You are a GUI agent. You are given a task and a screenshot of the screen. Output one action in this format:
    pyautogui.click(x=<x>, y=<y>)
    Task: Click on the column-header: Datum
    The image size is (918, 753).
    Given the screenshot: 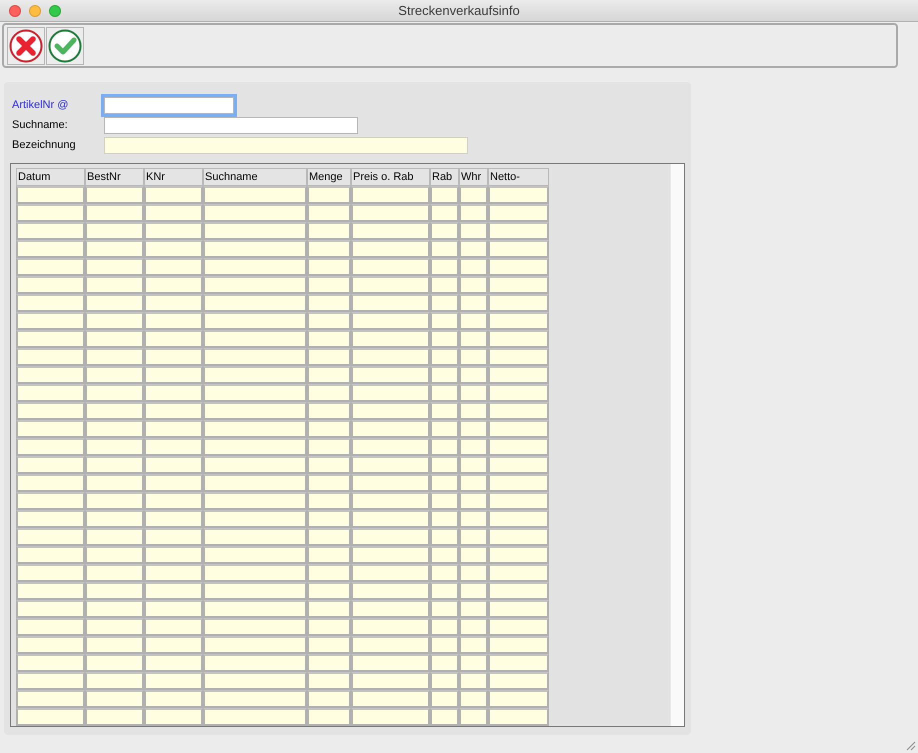 What is the action you would take?
    pyautogui.click(x=50, y=177)
    